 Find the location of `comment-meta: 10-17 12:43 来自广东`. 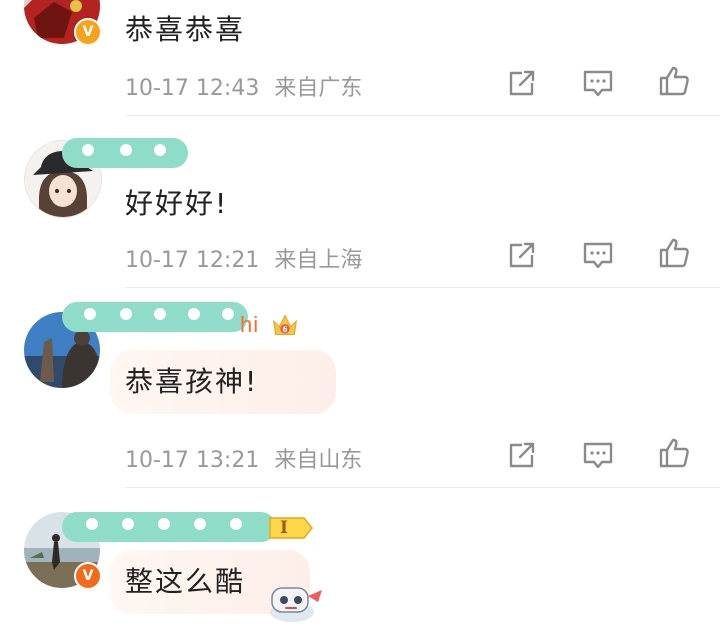

comment-meta: 10-17 12:43 来自广东 is located at coordinates (243, 86).